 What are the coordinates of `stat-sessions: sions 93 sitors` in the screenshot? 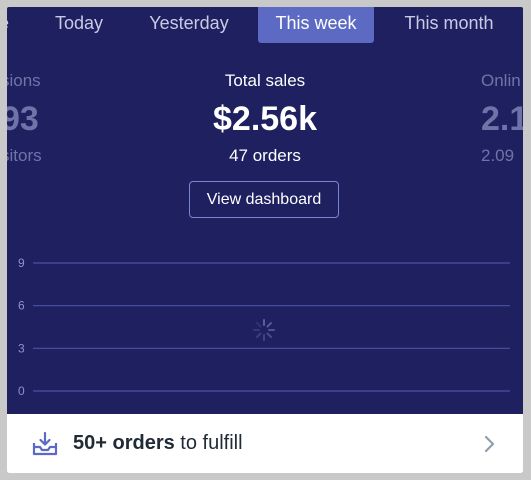 It's located at (24, 118).